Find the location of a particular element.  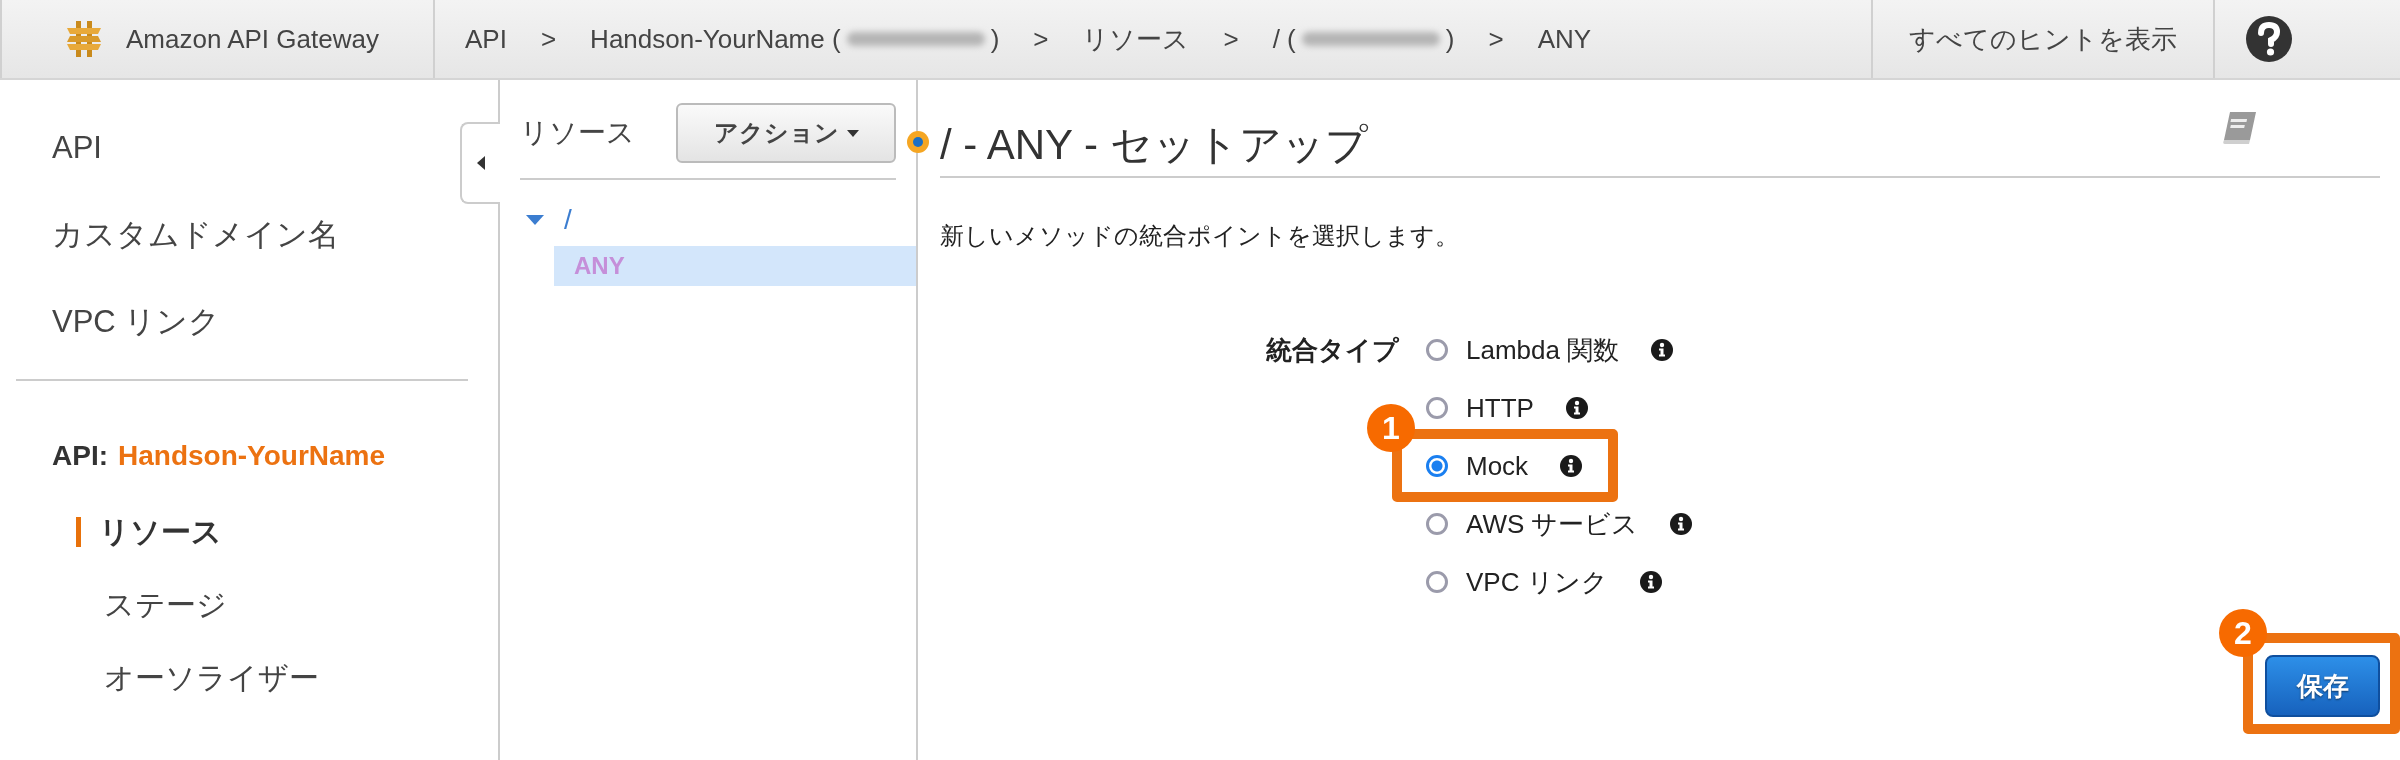

status-dot-icon is located at coordinates (918, 142).